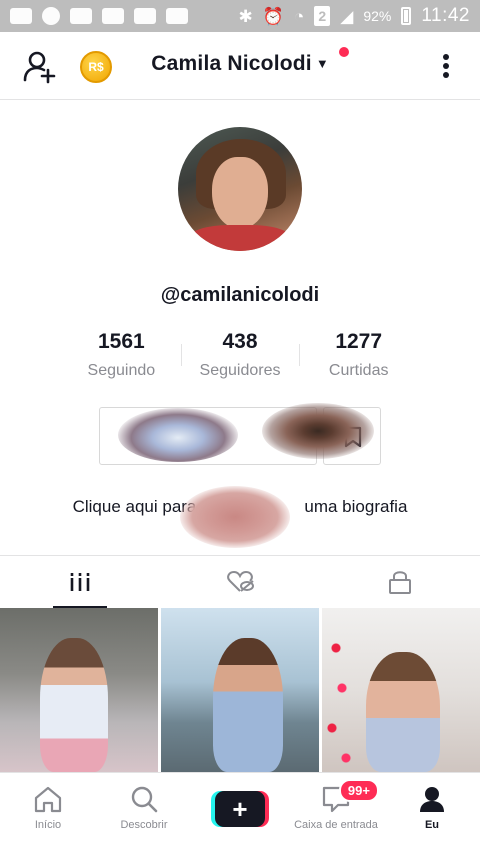 Image resolution: width=480 pixels, height=848 pixels. I want to click on wifi-icon: ◔, so click(299, 16).